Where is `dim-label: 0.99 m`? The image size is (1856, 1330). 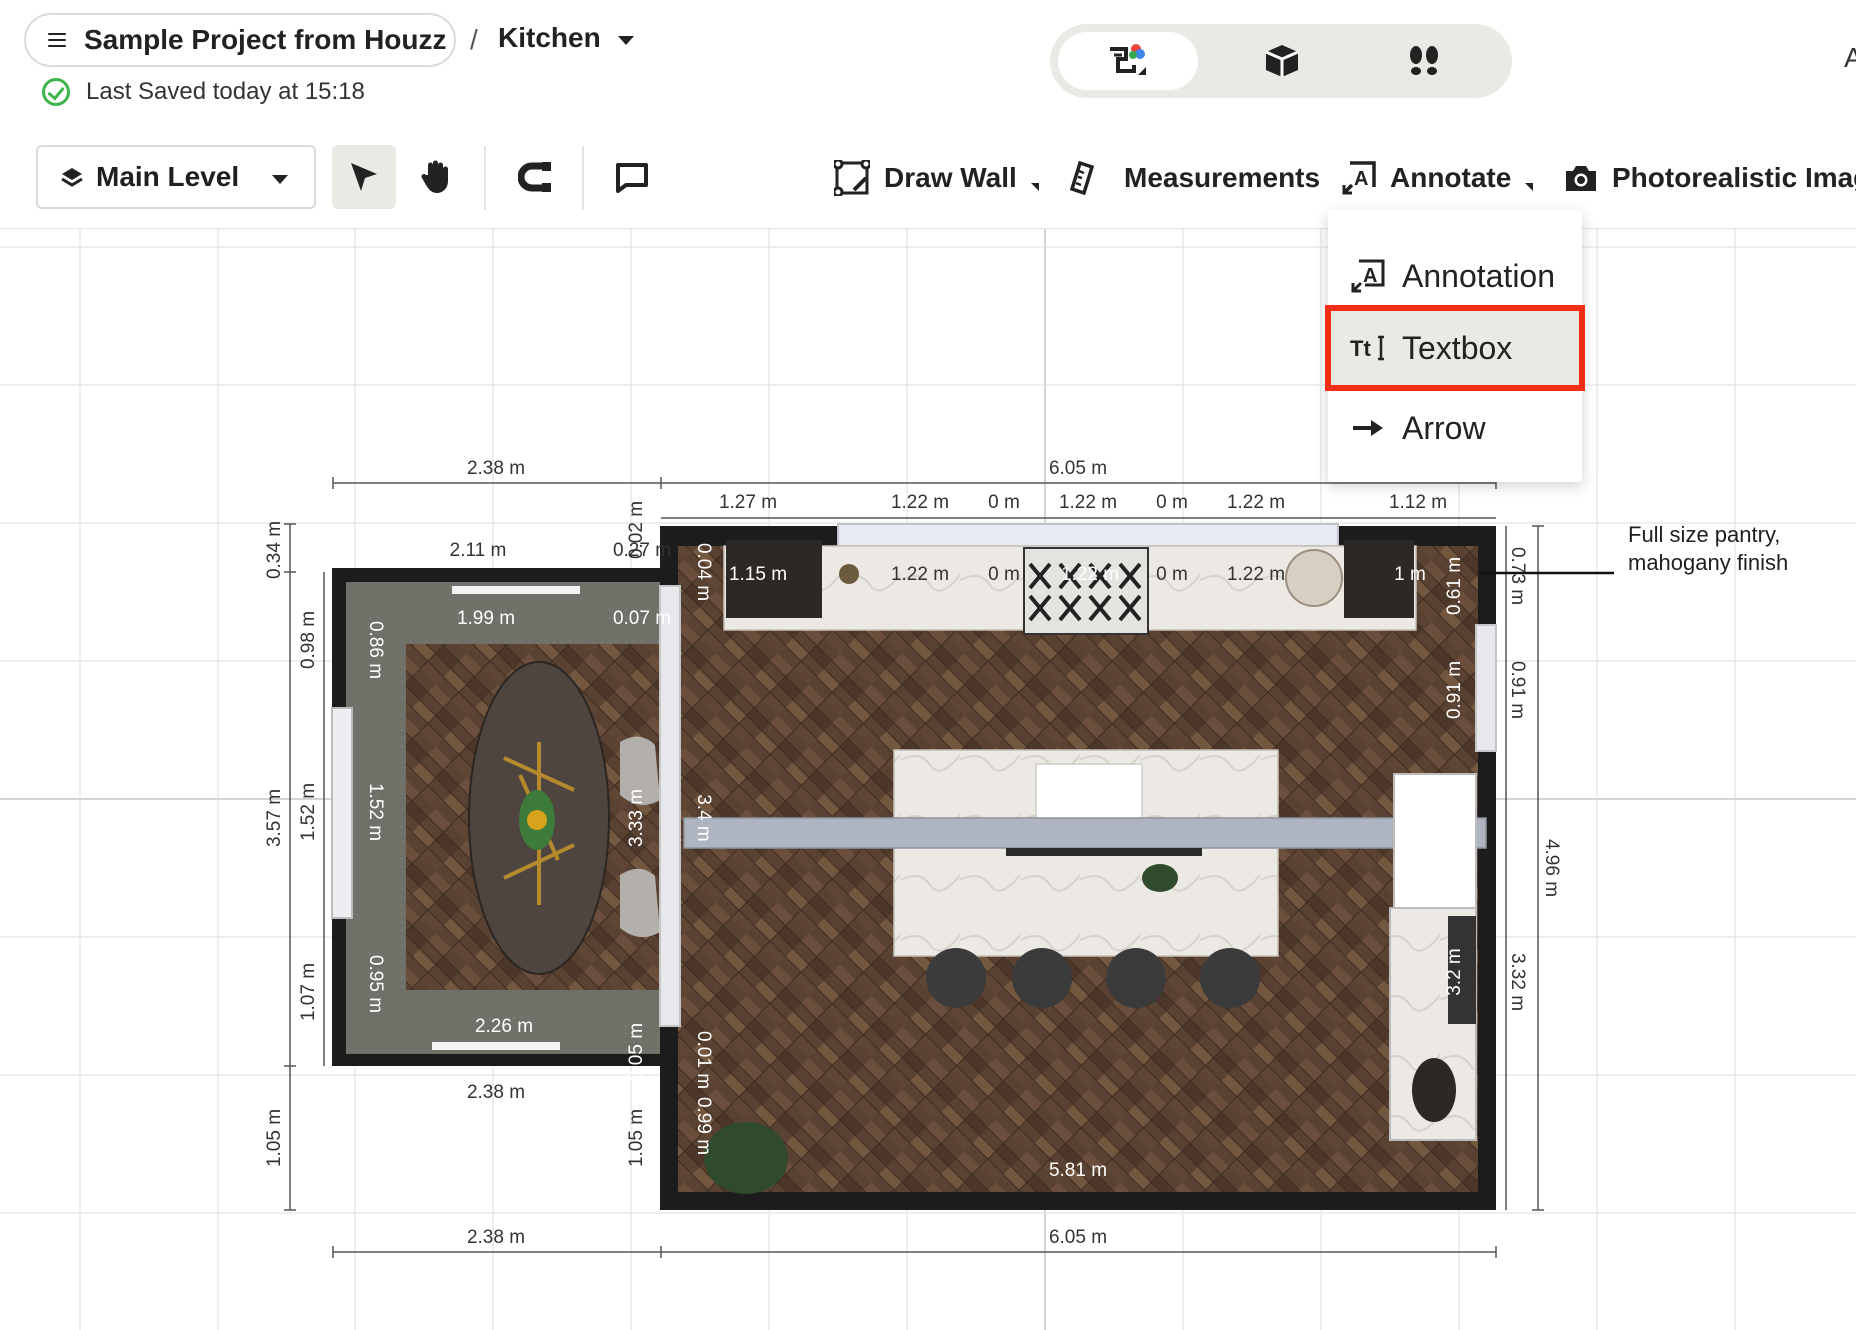
dim-label: 0.99 m is located at coordinates (703, 1126).